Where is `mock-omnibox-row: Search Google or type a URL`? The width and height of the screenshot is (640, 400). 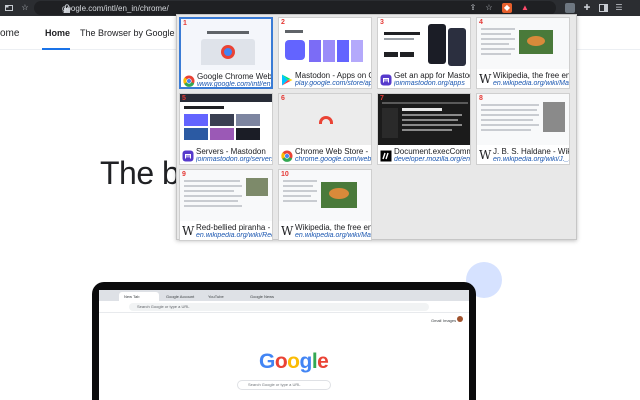 mock-omnibox-row: Search Google or type a URL is located at coordinates (284, 307).